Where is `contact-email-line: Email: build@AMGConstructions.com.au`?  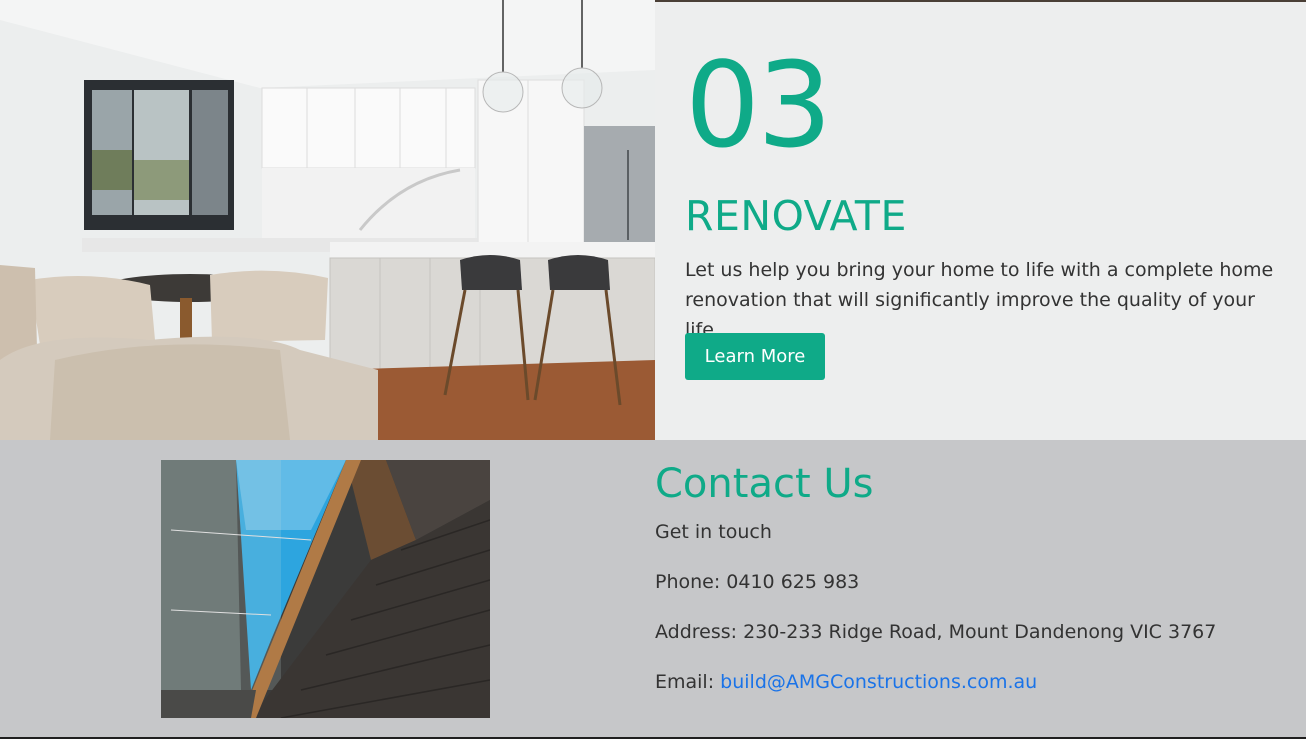
contact-email-line: Email: build@AMGConstructions.com.au is located at coordinates (846, 682).